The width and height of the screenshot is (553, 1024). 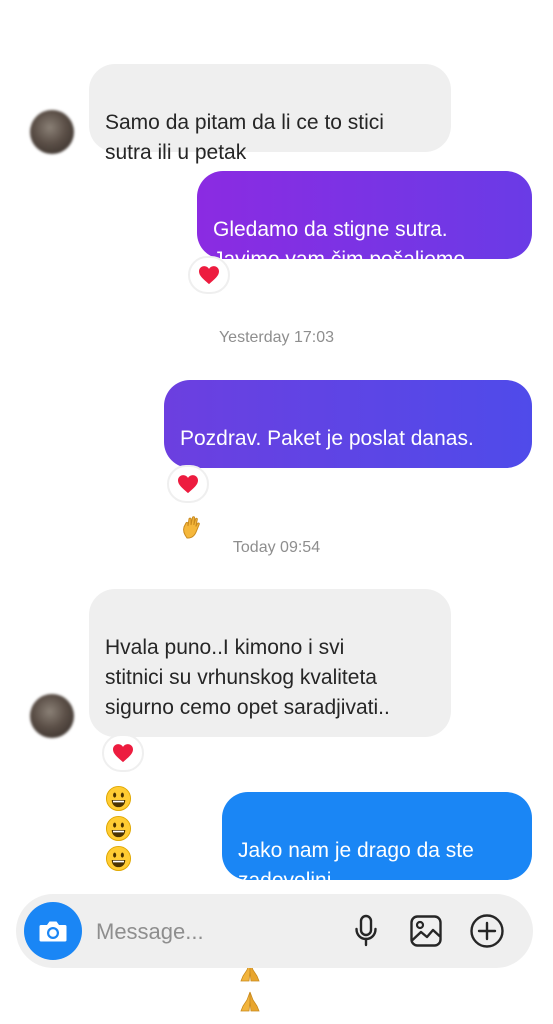 I want to click on camera-button, so click(x=53, y=931).